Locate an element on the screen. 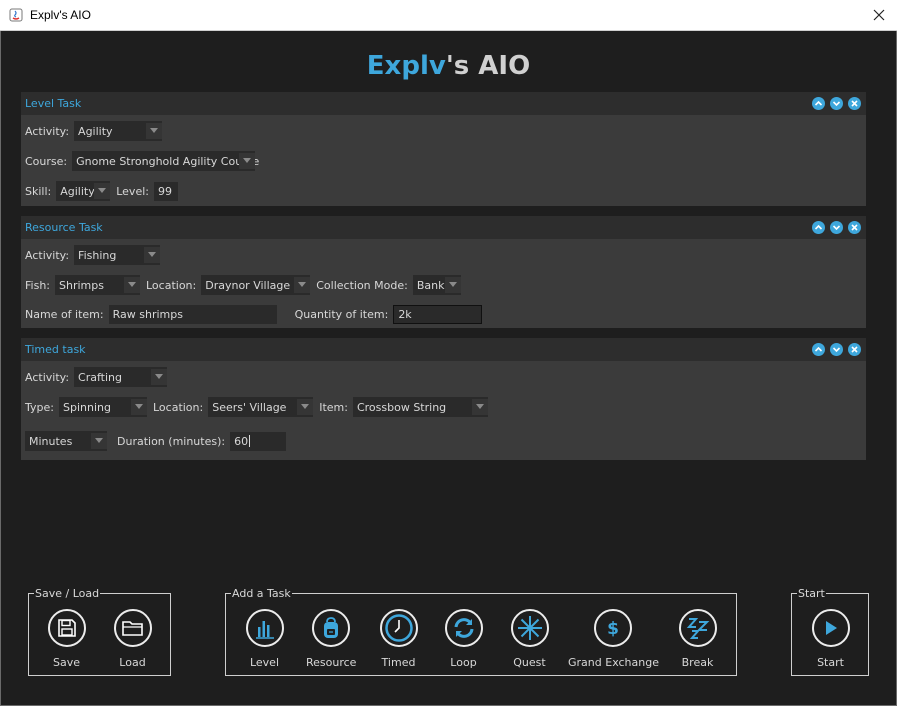  add-timed-task-button: Timed is located at coordinates (398, 639).